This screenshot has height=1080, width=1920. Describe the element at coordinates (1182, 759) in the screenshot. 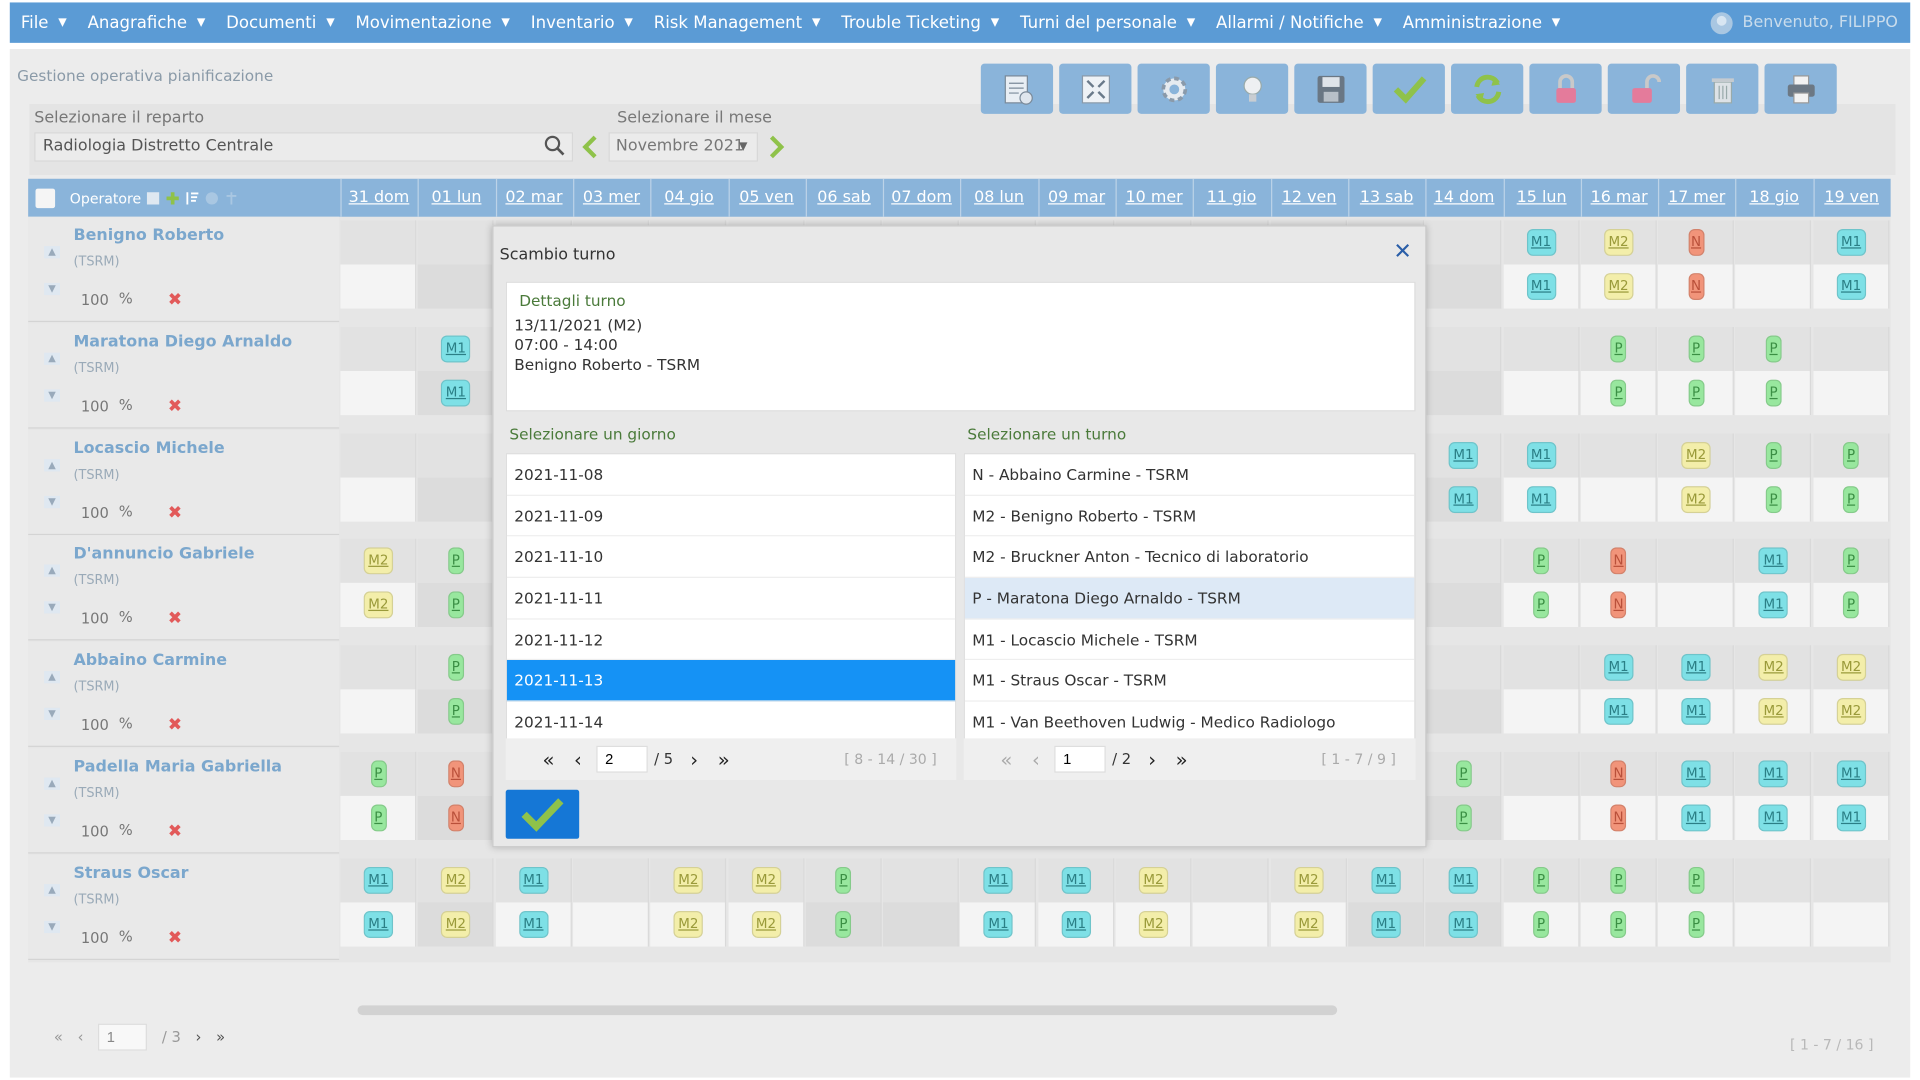

I see `last-page-icon: »` at that location.